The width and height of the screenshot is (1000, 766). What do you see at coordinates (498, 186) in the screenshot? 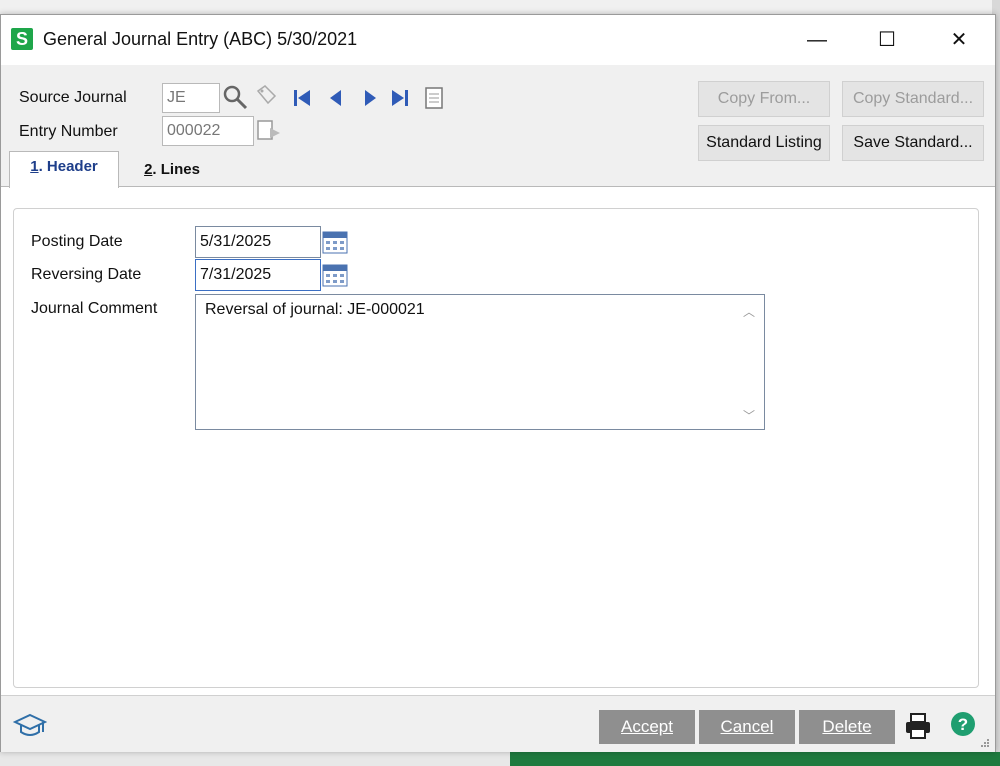
I see `tab-divider` at bounding box center [498, 186].